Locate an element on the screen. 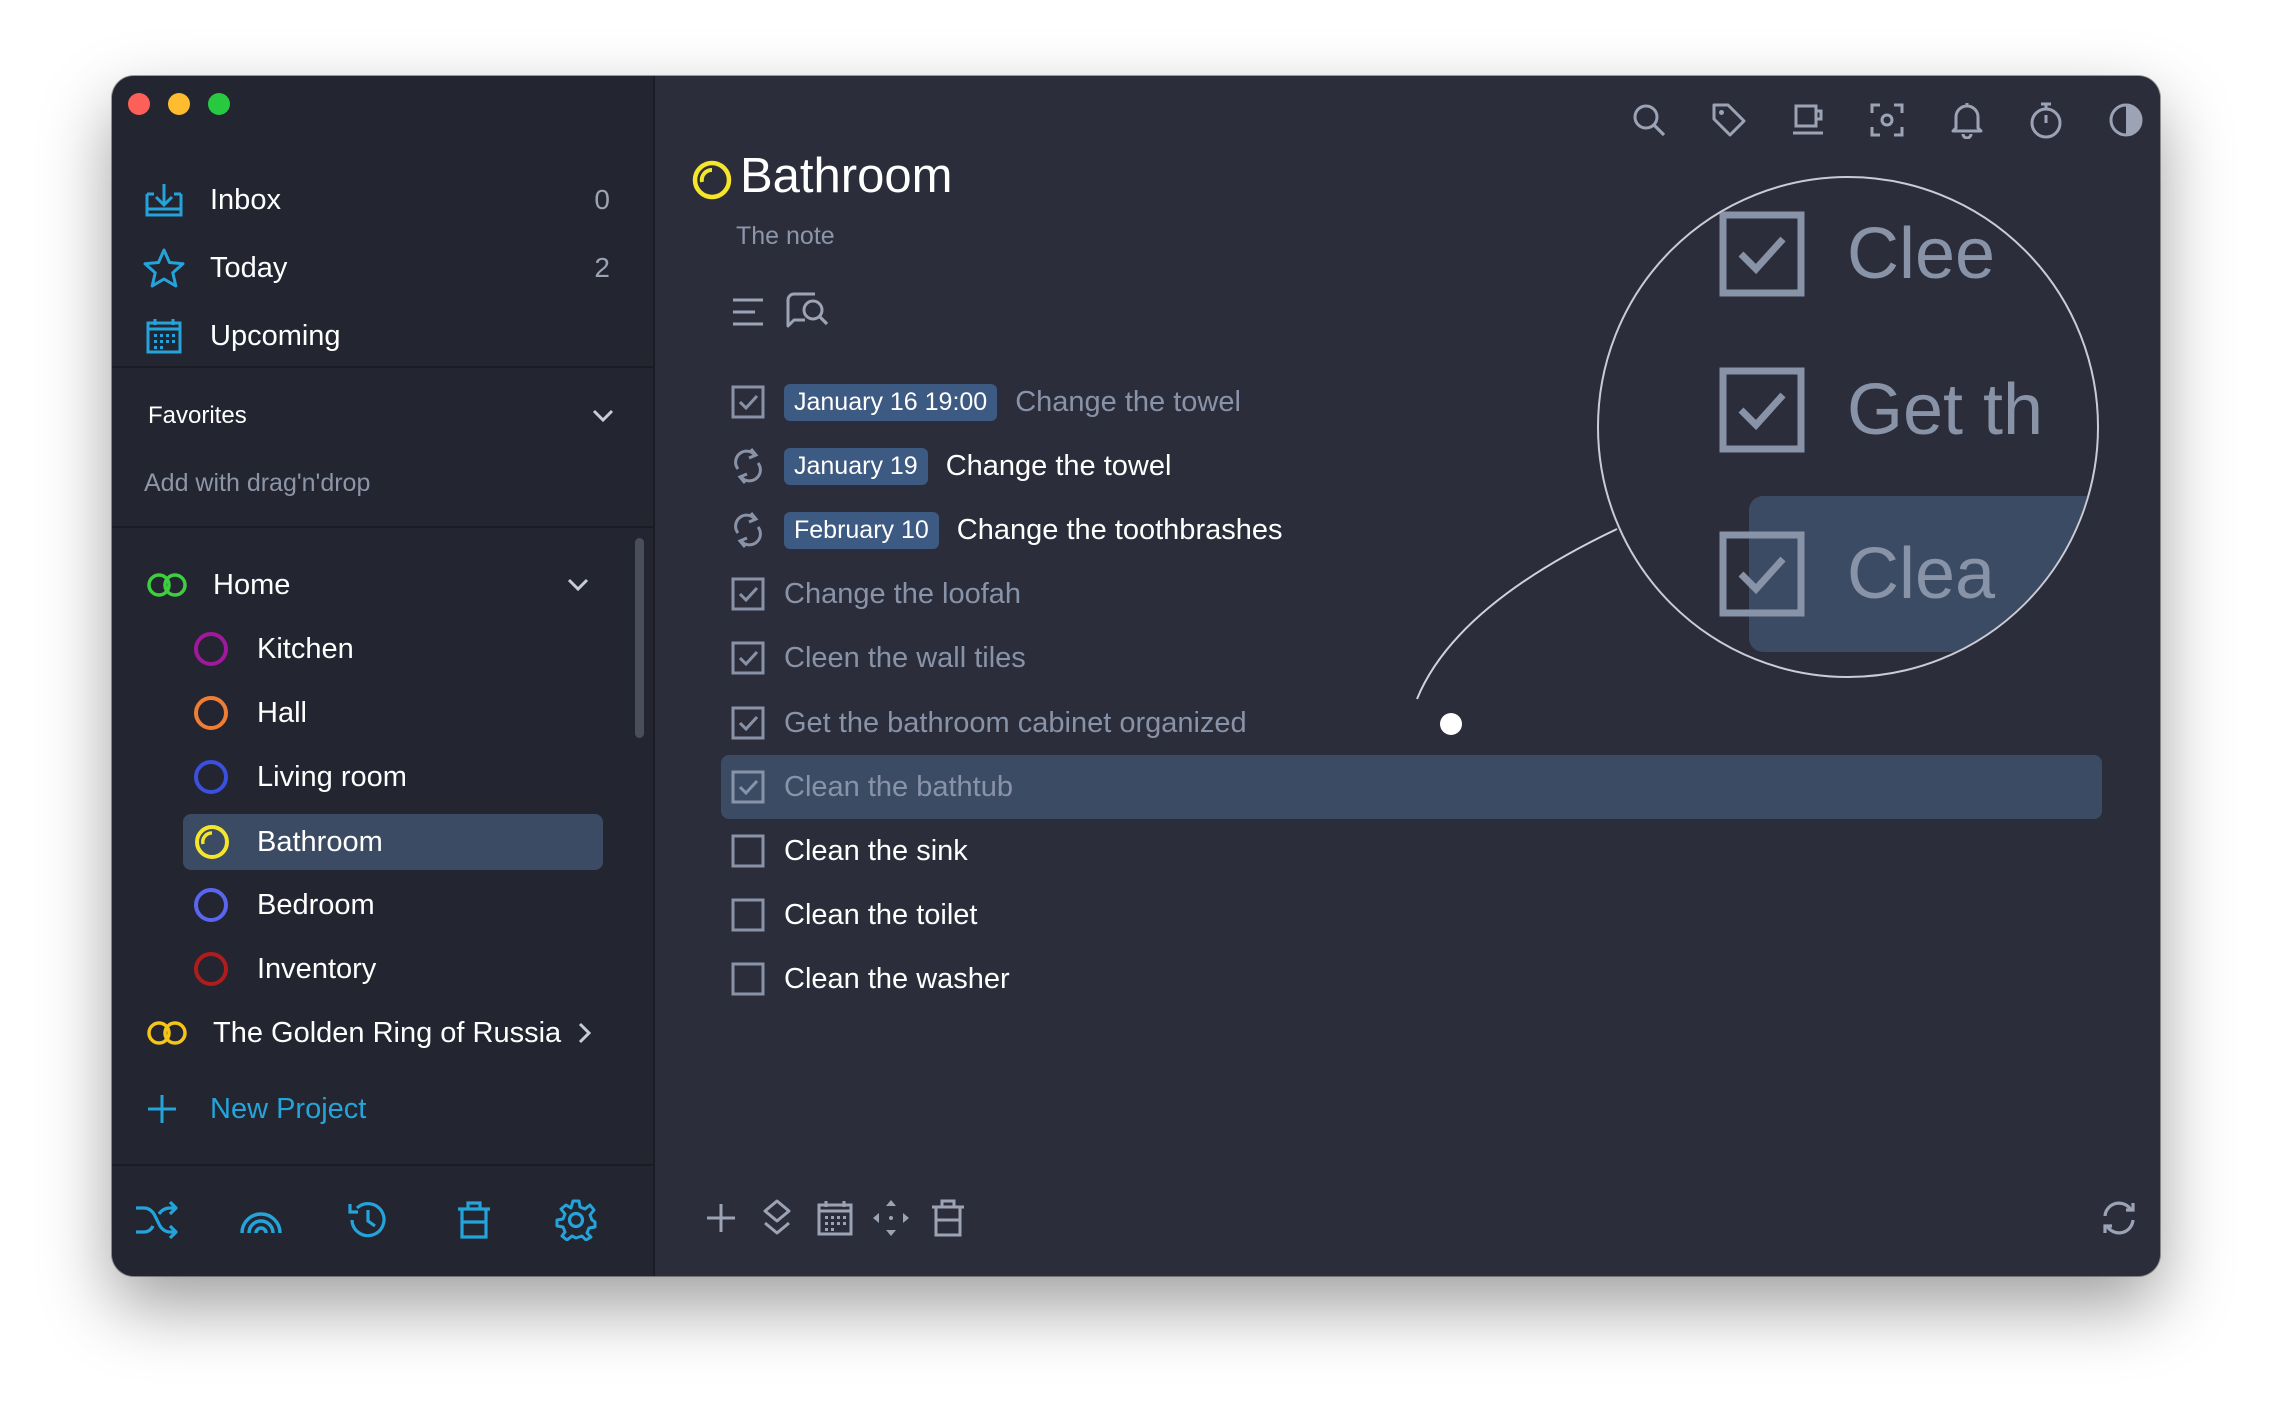 This screenshot has height=1424, width=2272. task-title: Clean the washer is located at coordinates (897, 978).